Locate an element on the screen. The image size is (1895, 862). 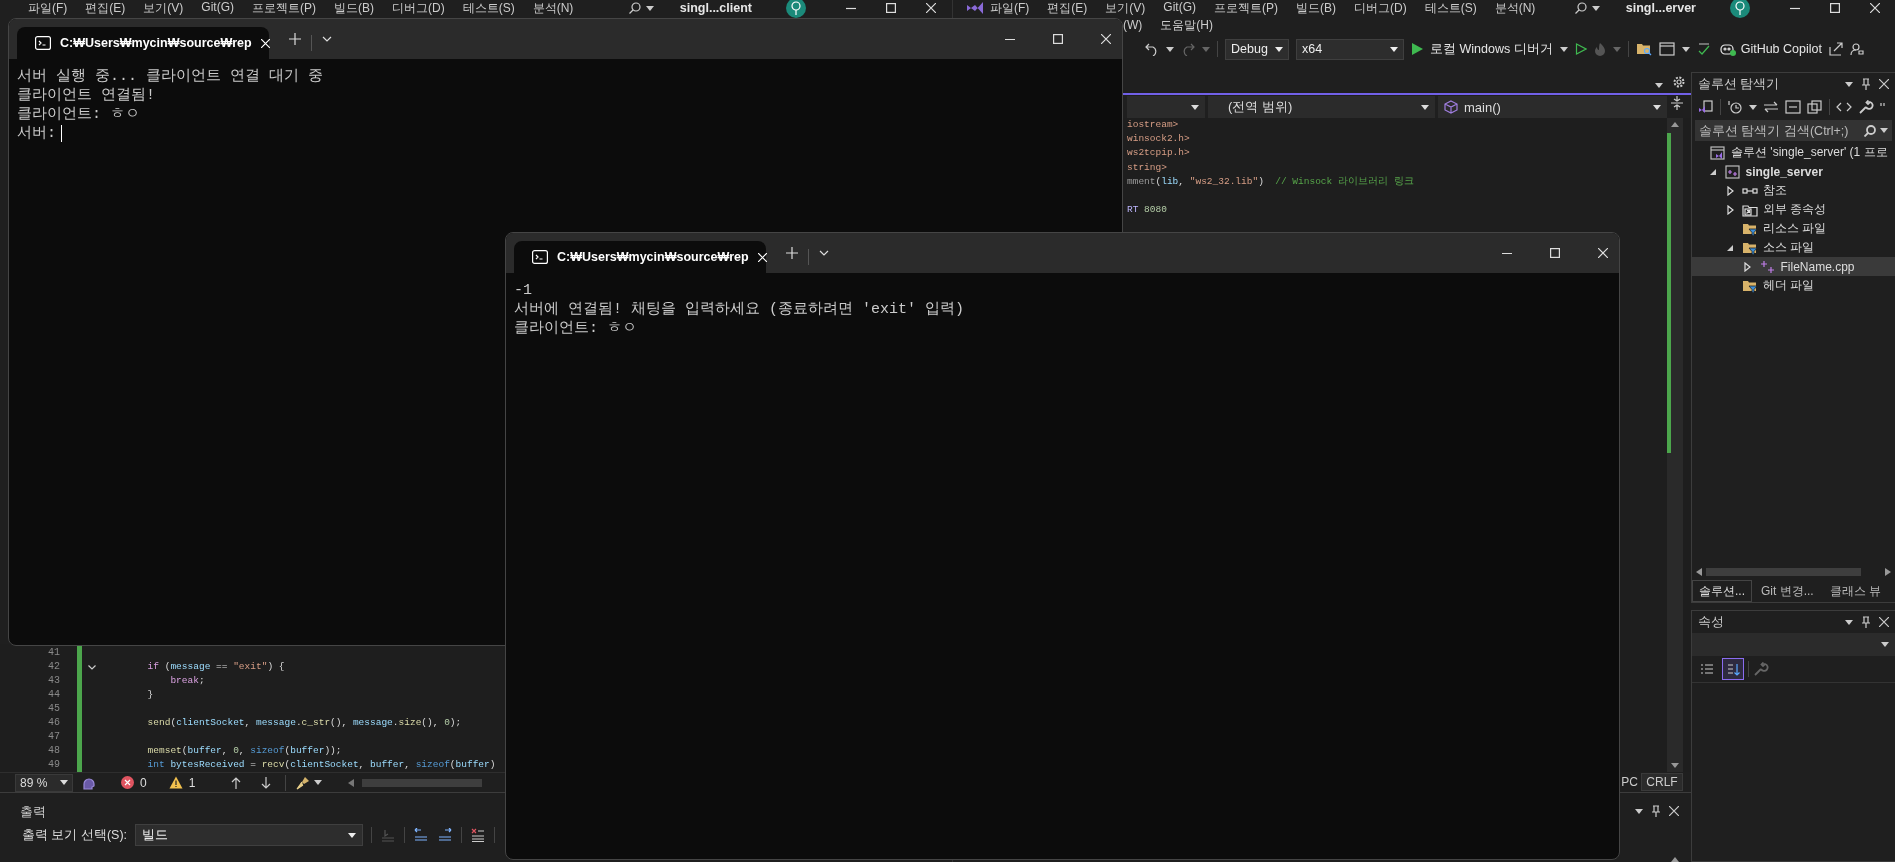
debugger-button: 로컬 Windows 디버거 is located at coordinates (1491, 49).